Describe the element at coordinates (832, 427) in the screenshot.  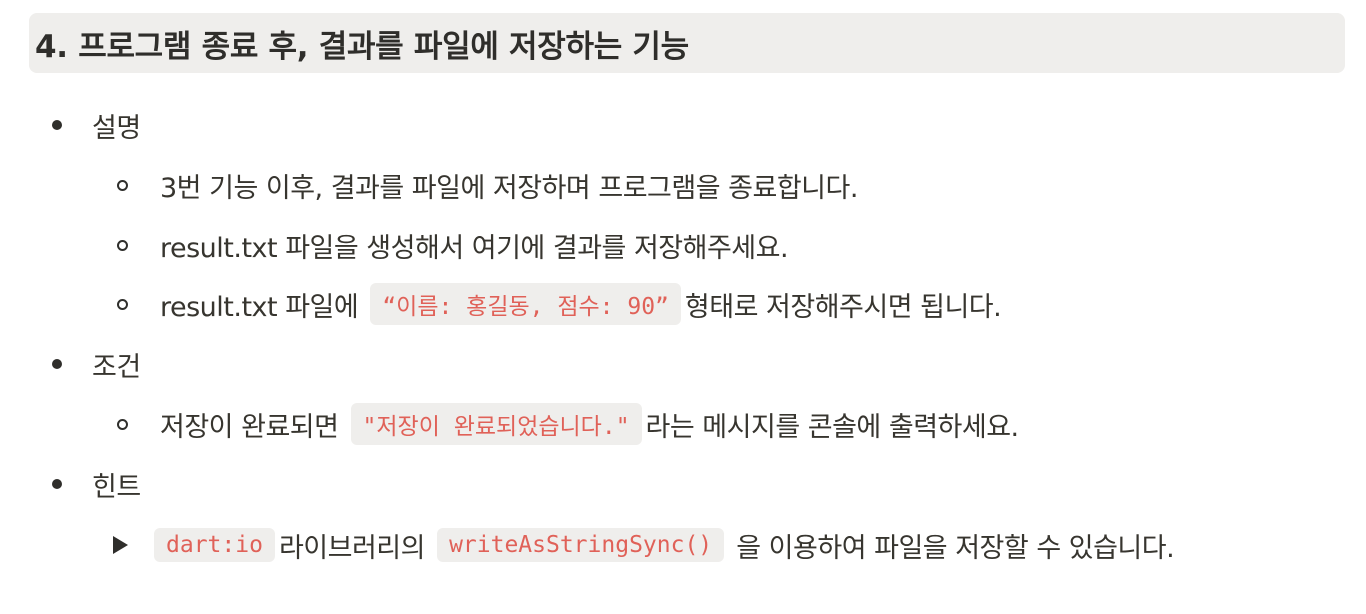
I see `sub-bullet-text: 라는 메시지를 콘솔에 출력하세요.` at that location.